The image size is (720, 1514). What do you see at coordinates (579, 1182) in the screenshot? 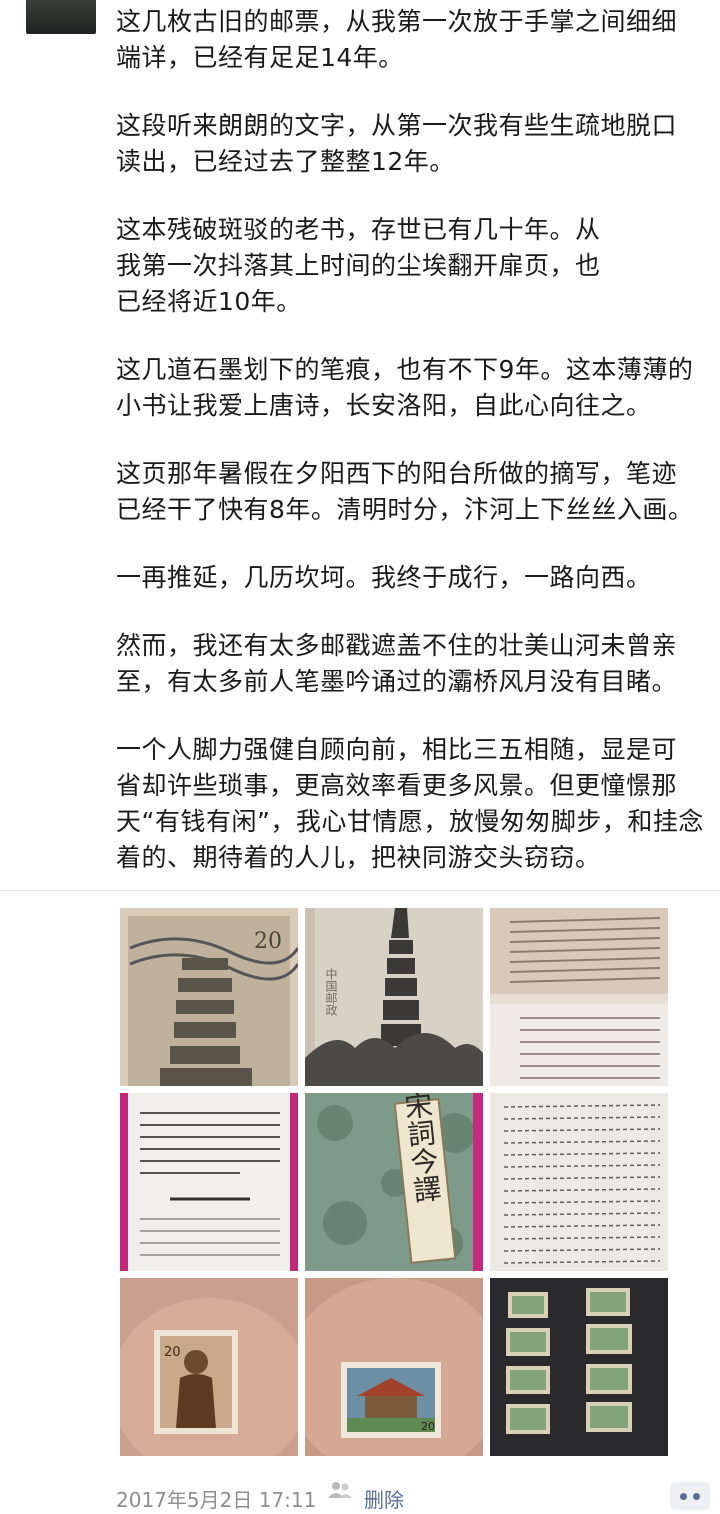
I see `photo-handwritten-page` at bounding box center [579, 1182].